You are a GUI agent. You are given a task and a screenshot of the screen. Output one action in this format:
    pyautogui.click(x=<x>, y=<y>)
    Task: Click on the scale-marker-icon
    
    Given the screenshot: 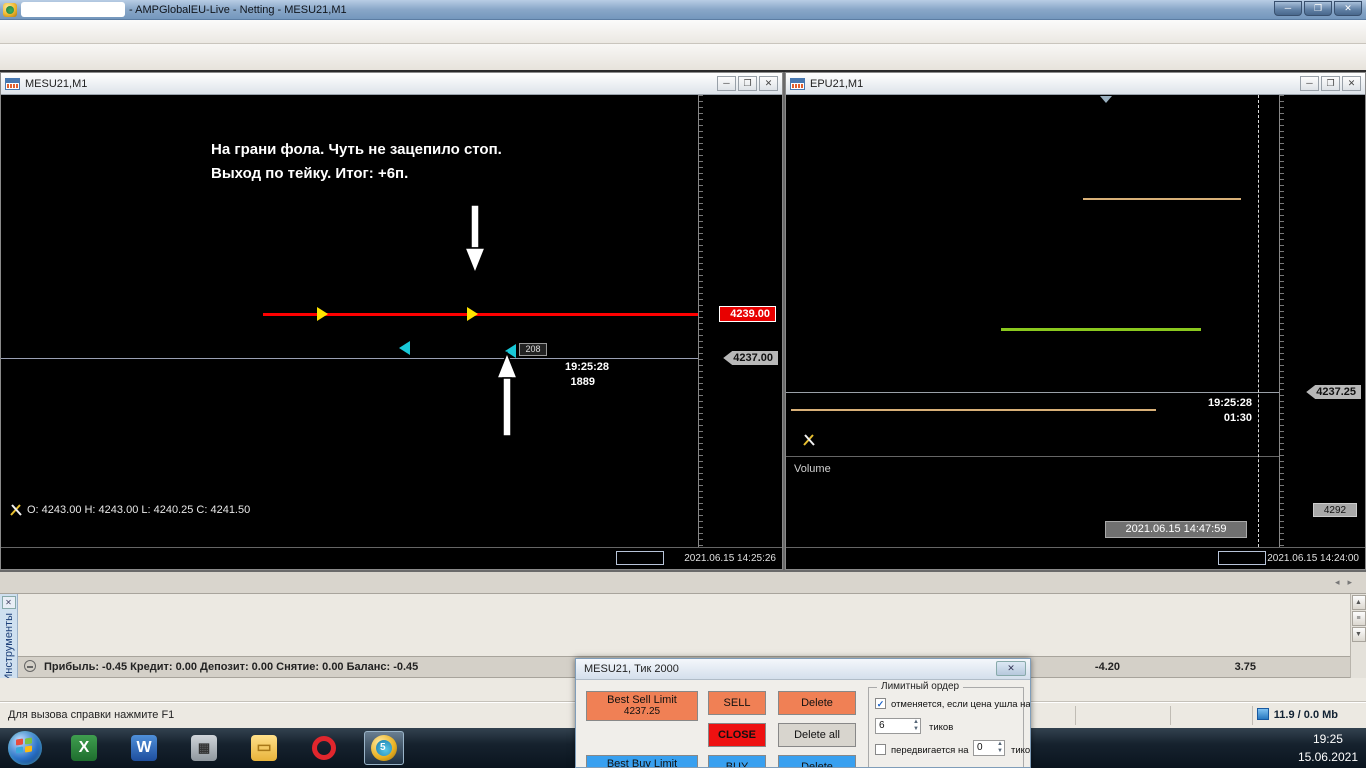 What is the action you would take?
    pyautogui.click(x=1106, y=99)
    